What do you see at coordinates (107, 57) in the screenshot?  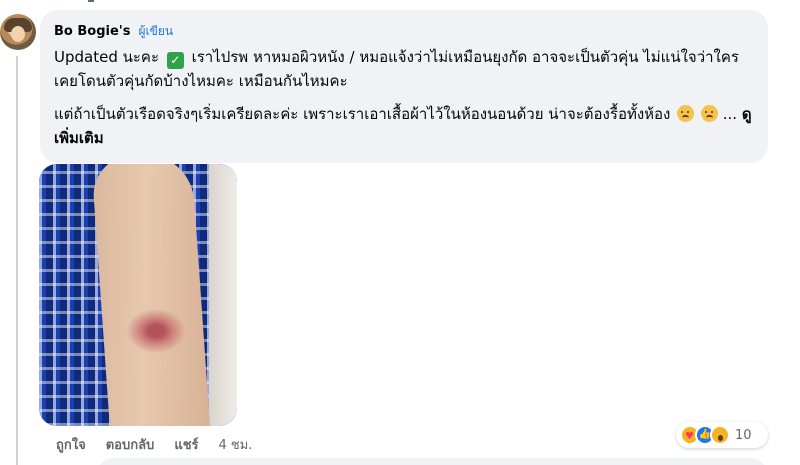 I see `comment-text-start: Updated นะคะ` at bounding box center [107, 57].